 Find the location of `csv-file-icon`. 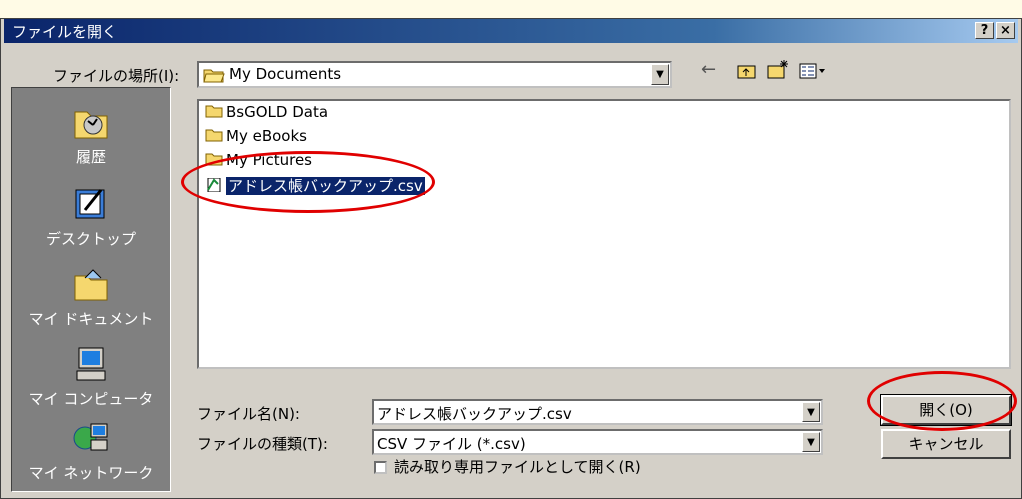

csv-file-icon is located at coordinates (214, 185).